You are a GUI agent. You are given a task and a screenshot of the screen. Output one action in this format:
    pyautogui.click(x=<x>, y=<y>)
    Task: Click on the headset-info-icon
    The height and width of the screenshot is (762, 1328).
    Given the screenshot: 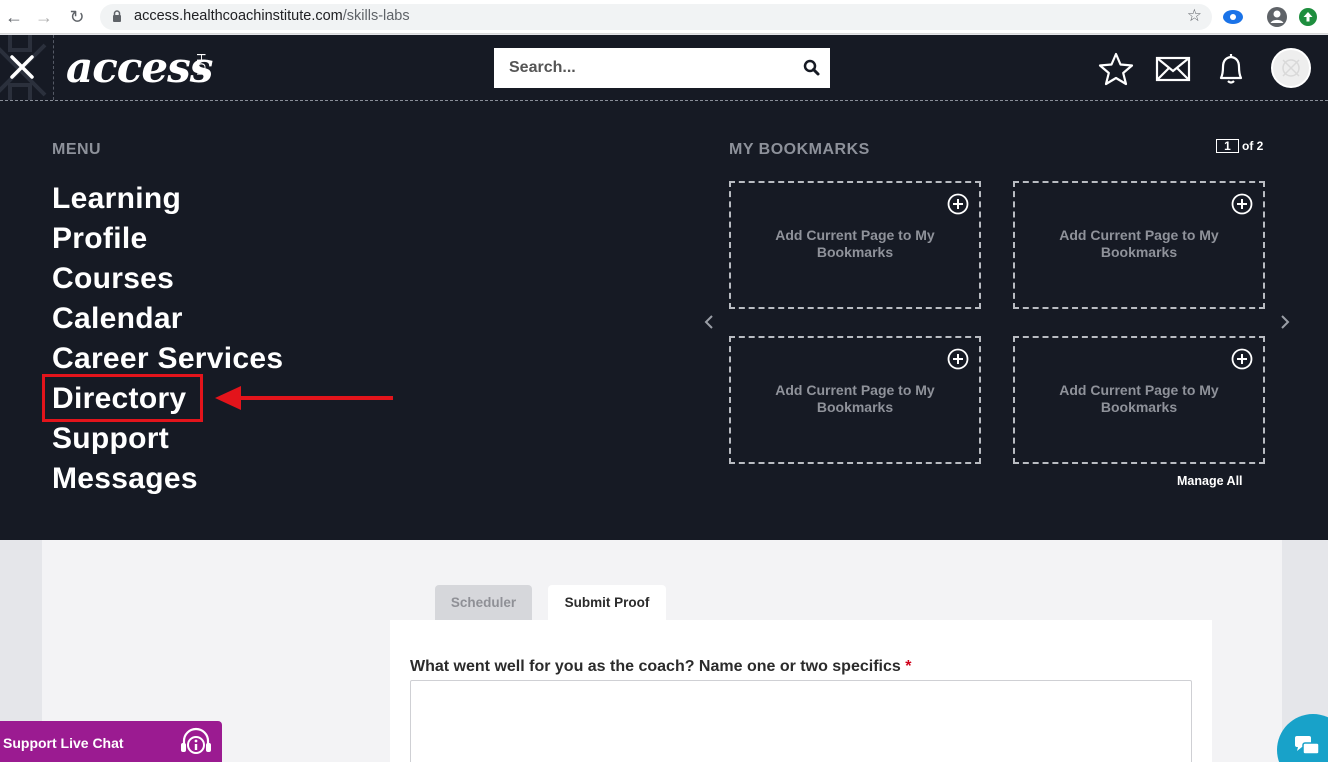 What is the action you would take?
    pyautogui.click(x=196, y=740)
    